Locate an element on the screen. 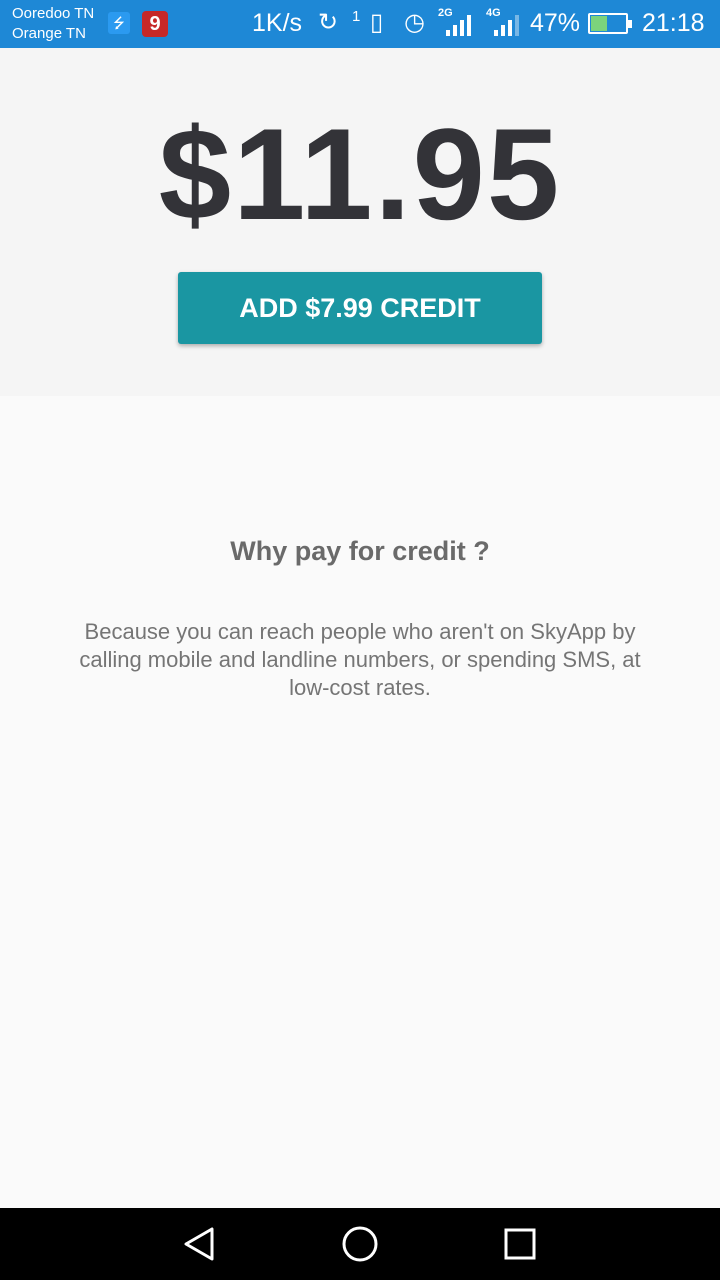  navigation-bar is located at coordinates (360, 1244).